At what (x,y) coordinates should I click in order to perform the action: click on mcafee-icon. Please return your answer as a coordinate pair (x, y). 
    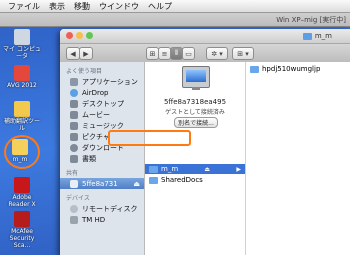
    Looking at the image, I should click on (22, 219).